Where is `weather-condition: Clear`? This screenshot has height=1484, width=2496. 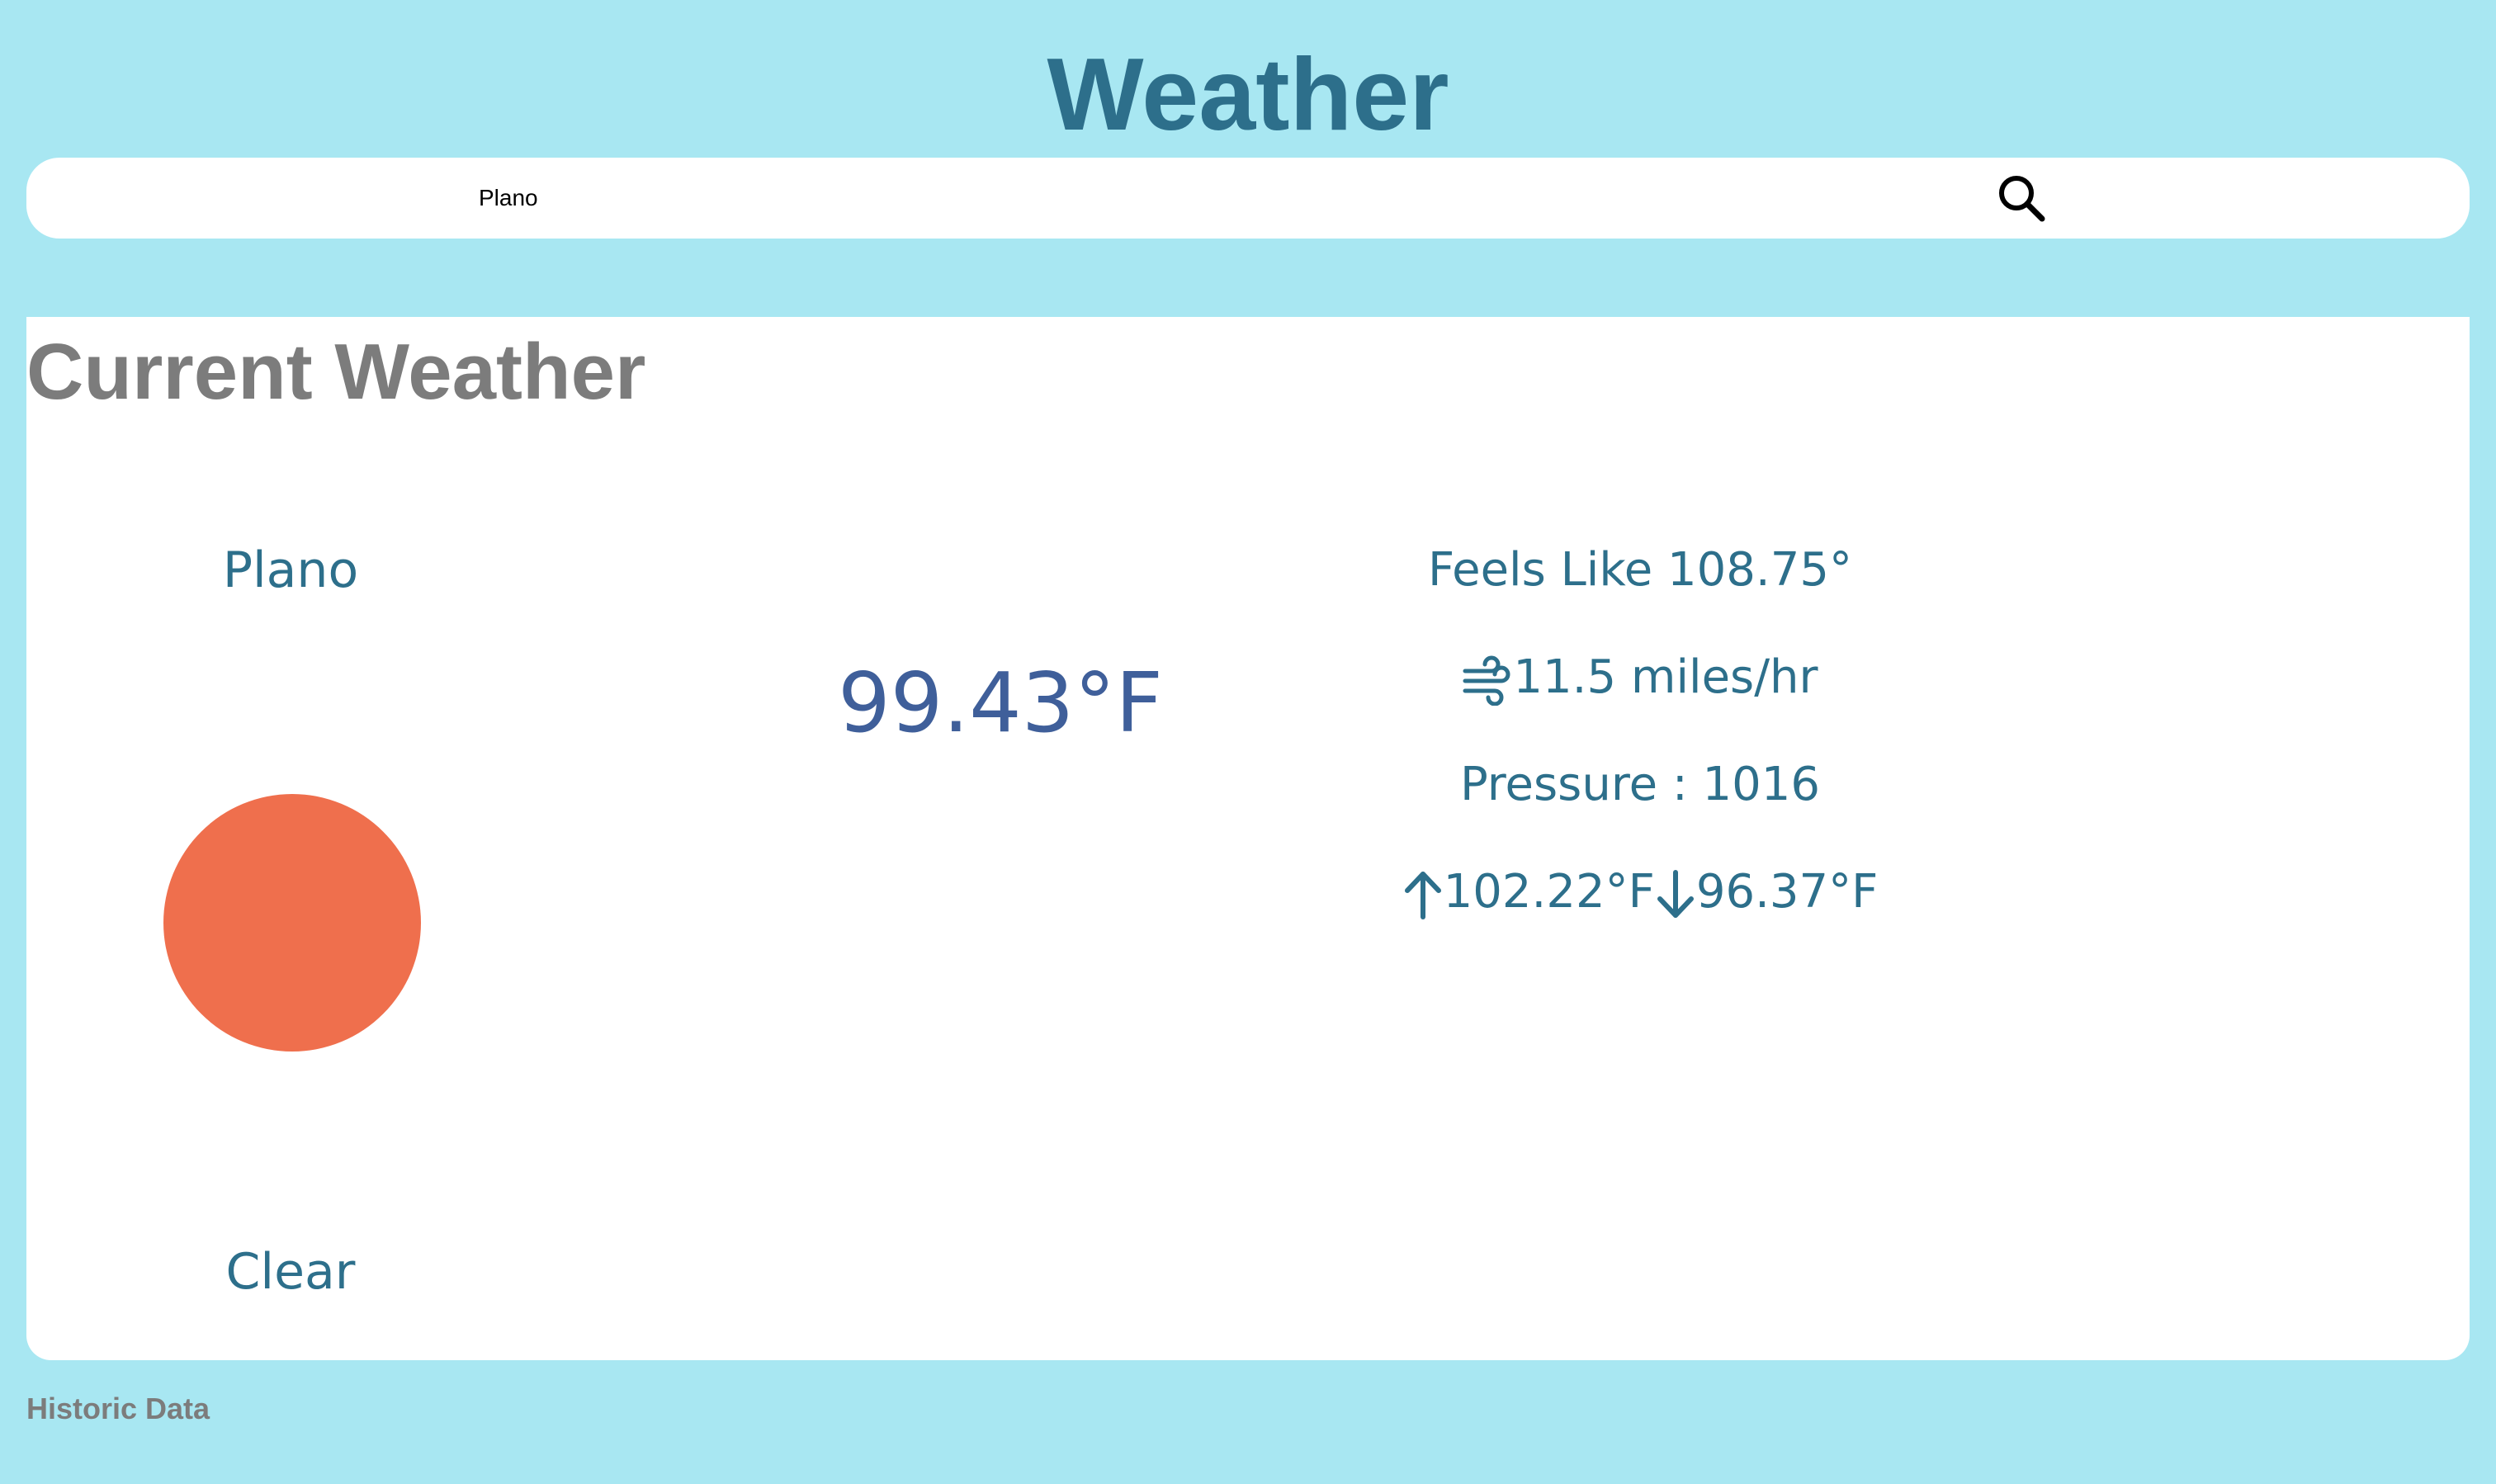
weather-condition: Clear is located at coordinates (290, 1272).